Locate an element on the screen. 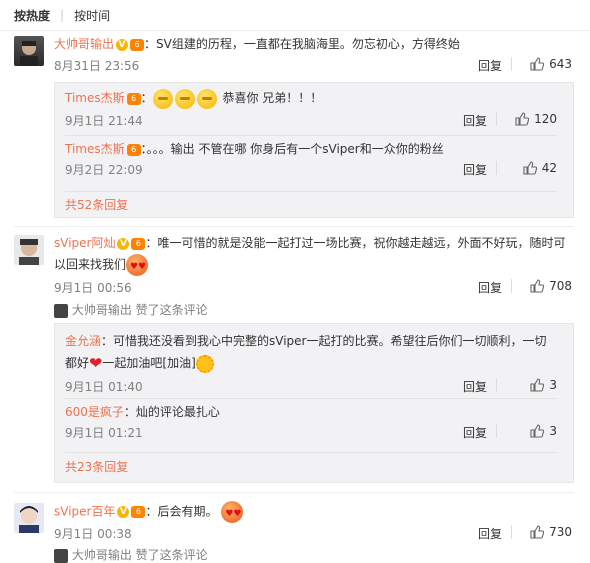 Image resolution: width=590 pixels, height=563 pixels. reply-body: ：。。。输出 不管在哪 你身后有一个sViper和一众你的粉丝 is located at coordinates (292, 149).